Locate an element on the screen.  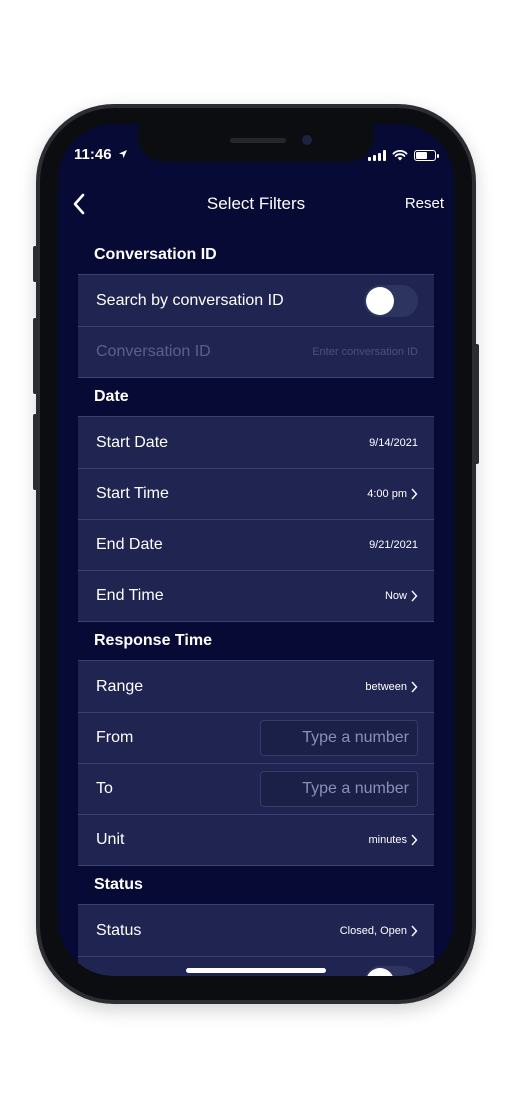
end-date-value: 9/21/2021 is located at coordinates (393, 545).